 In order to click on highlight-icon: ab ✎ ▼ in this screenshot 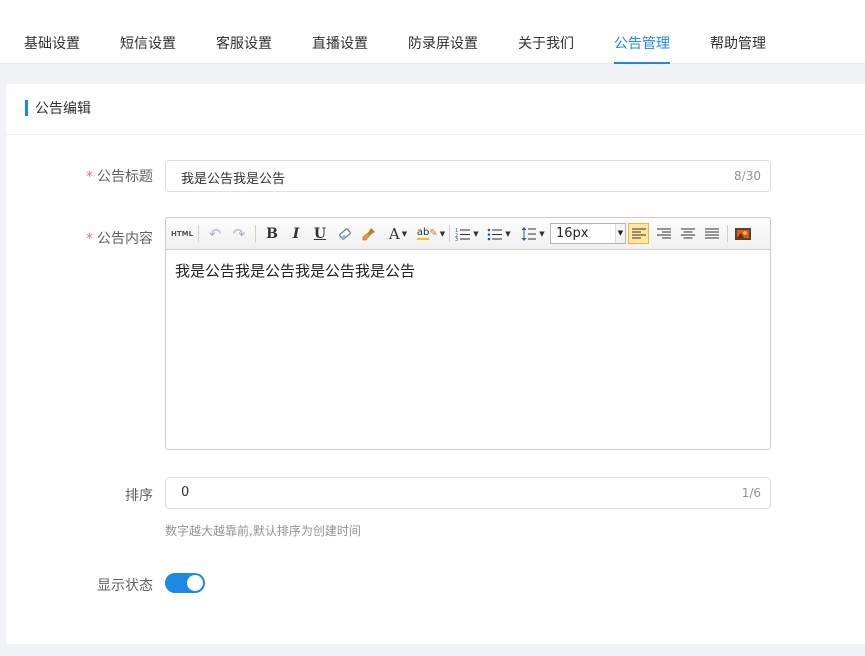, I will do `click(430, 233)`.